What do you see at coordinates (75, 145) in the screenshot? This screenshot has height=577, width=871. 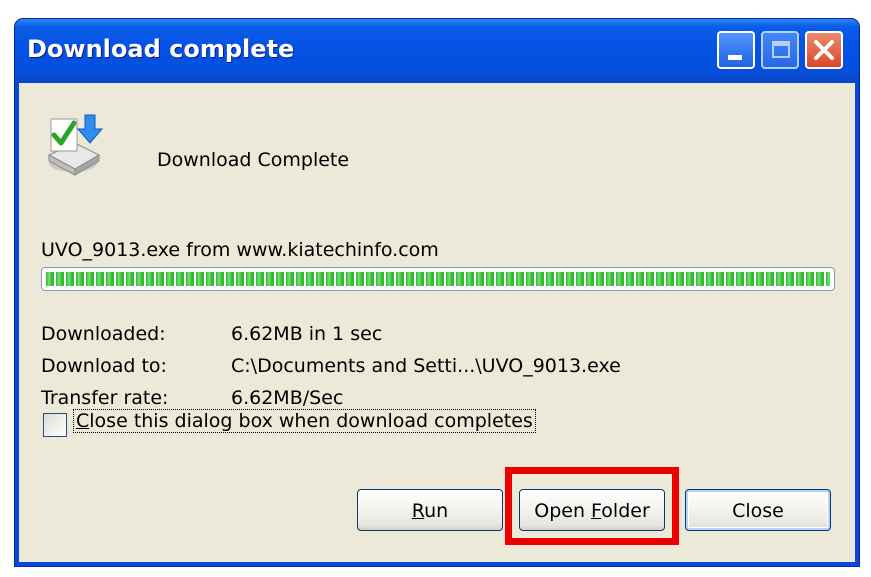 I see `download-complete-icon` at bounding box center [75, 145].